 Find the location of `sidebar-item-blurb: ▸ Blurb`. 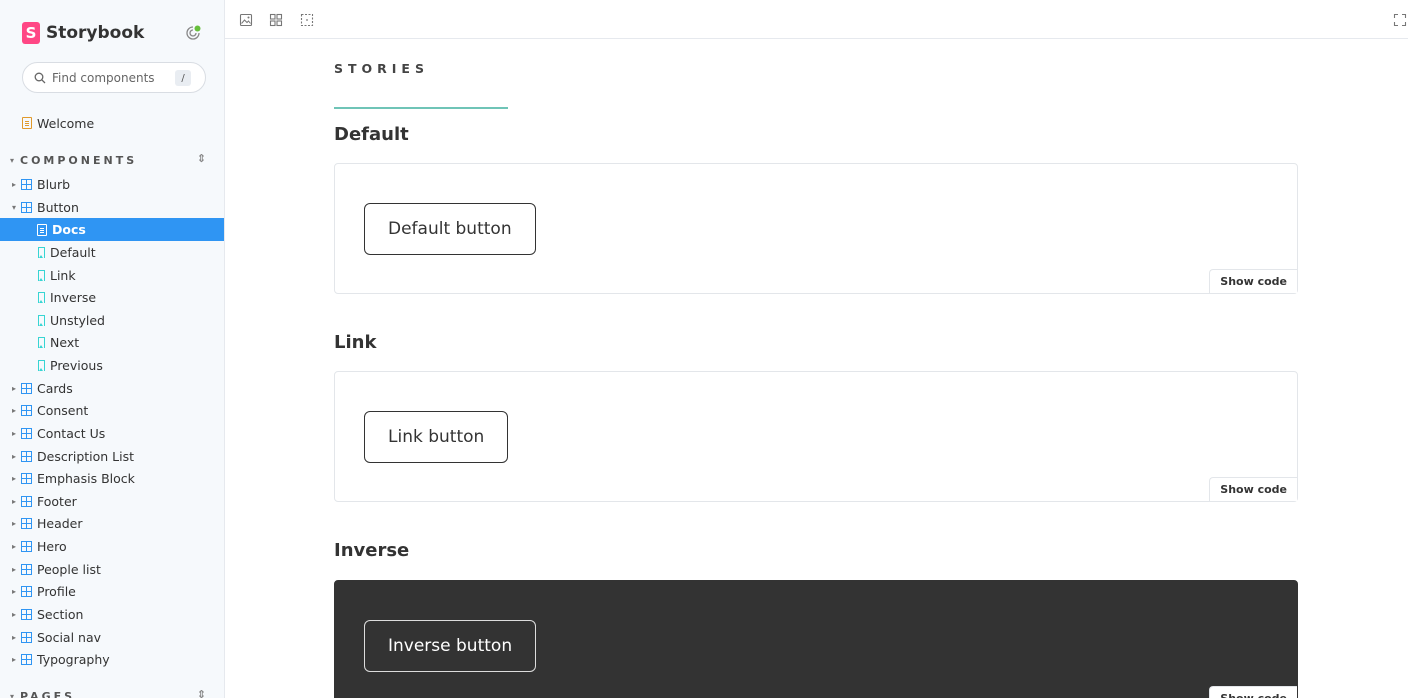

sidebar-item-blurb: ▸ Blurb is located at coordinates (112, 184).